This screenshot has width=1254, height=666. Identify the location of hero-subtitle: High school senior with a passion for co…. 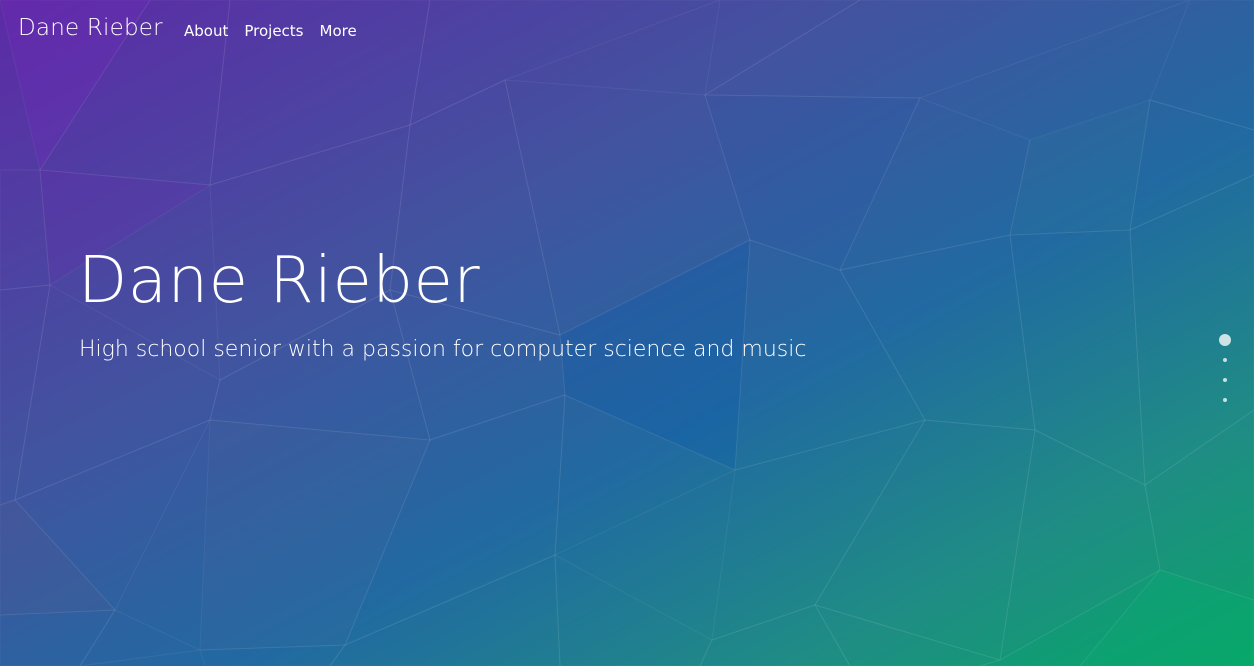
(443, 349).